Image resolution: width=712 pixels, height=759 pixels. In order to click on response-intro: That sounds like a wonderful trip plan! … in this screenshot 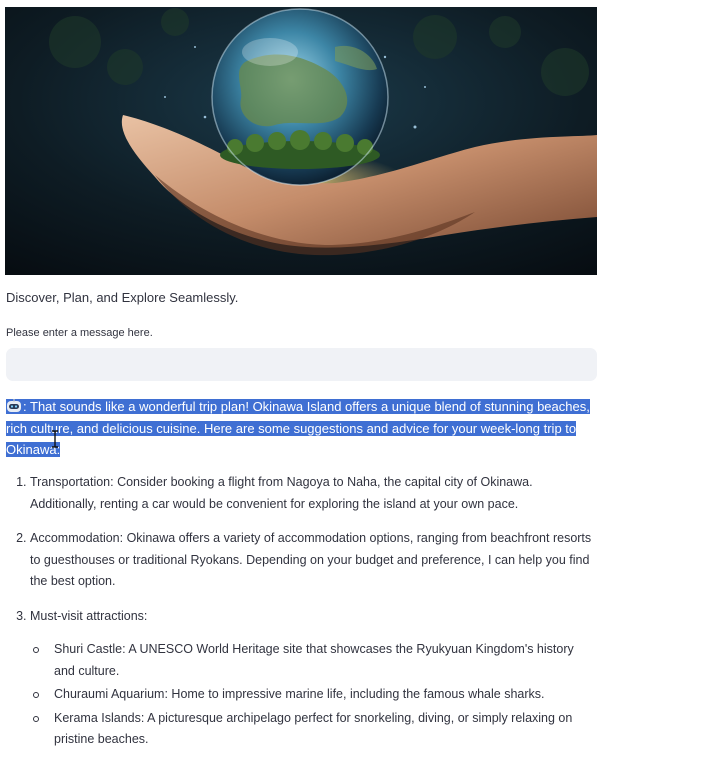, I will do `click(298, 428)`.